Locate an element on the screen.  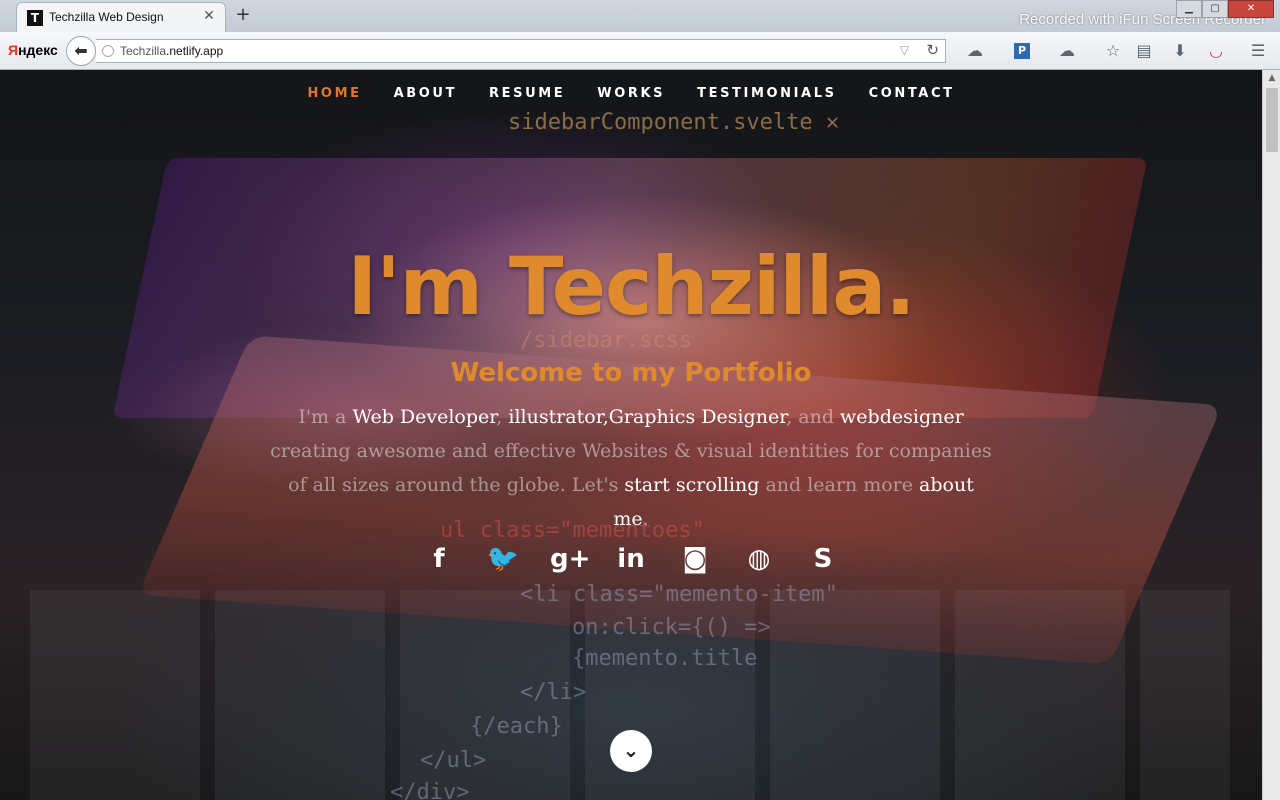
site-identity-icon is located at coordinates (108, 51).